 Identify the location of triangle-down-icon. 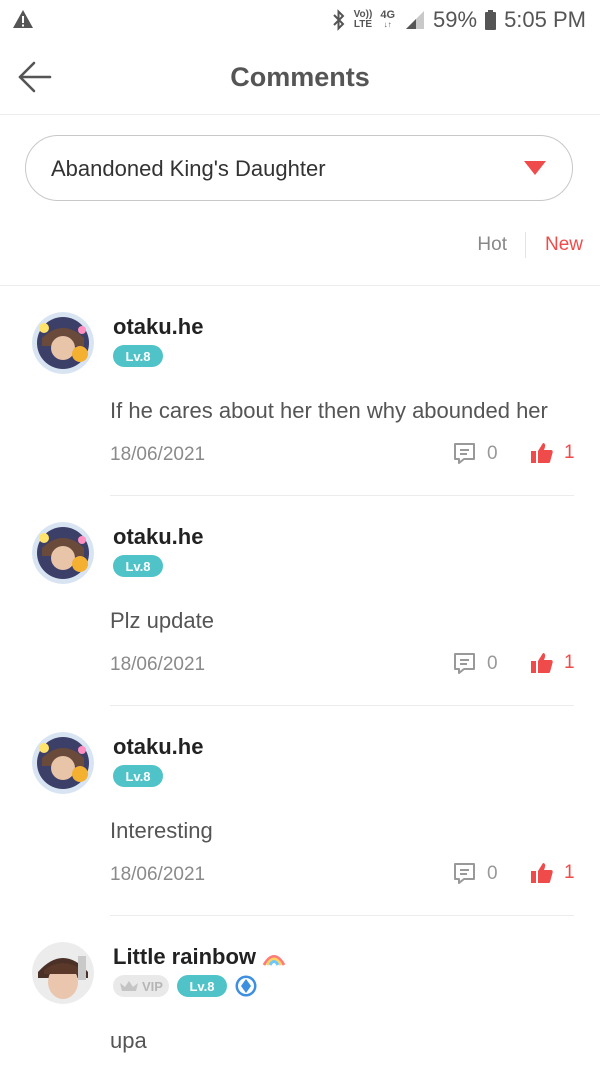
(535, 168).